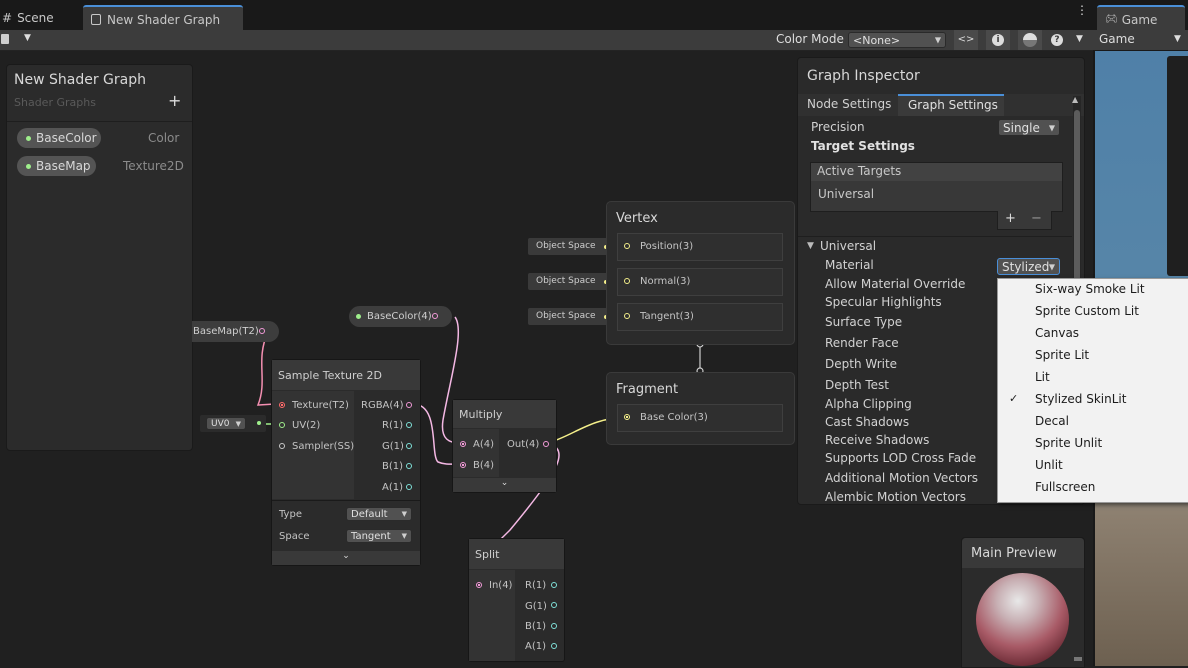 Image resolution: width=1188 pixels, height=668 pixels. Describe the element at coordinates (536, 606) in the screenshot. I see `g-output-label: G(1)` at that location.